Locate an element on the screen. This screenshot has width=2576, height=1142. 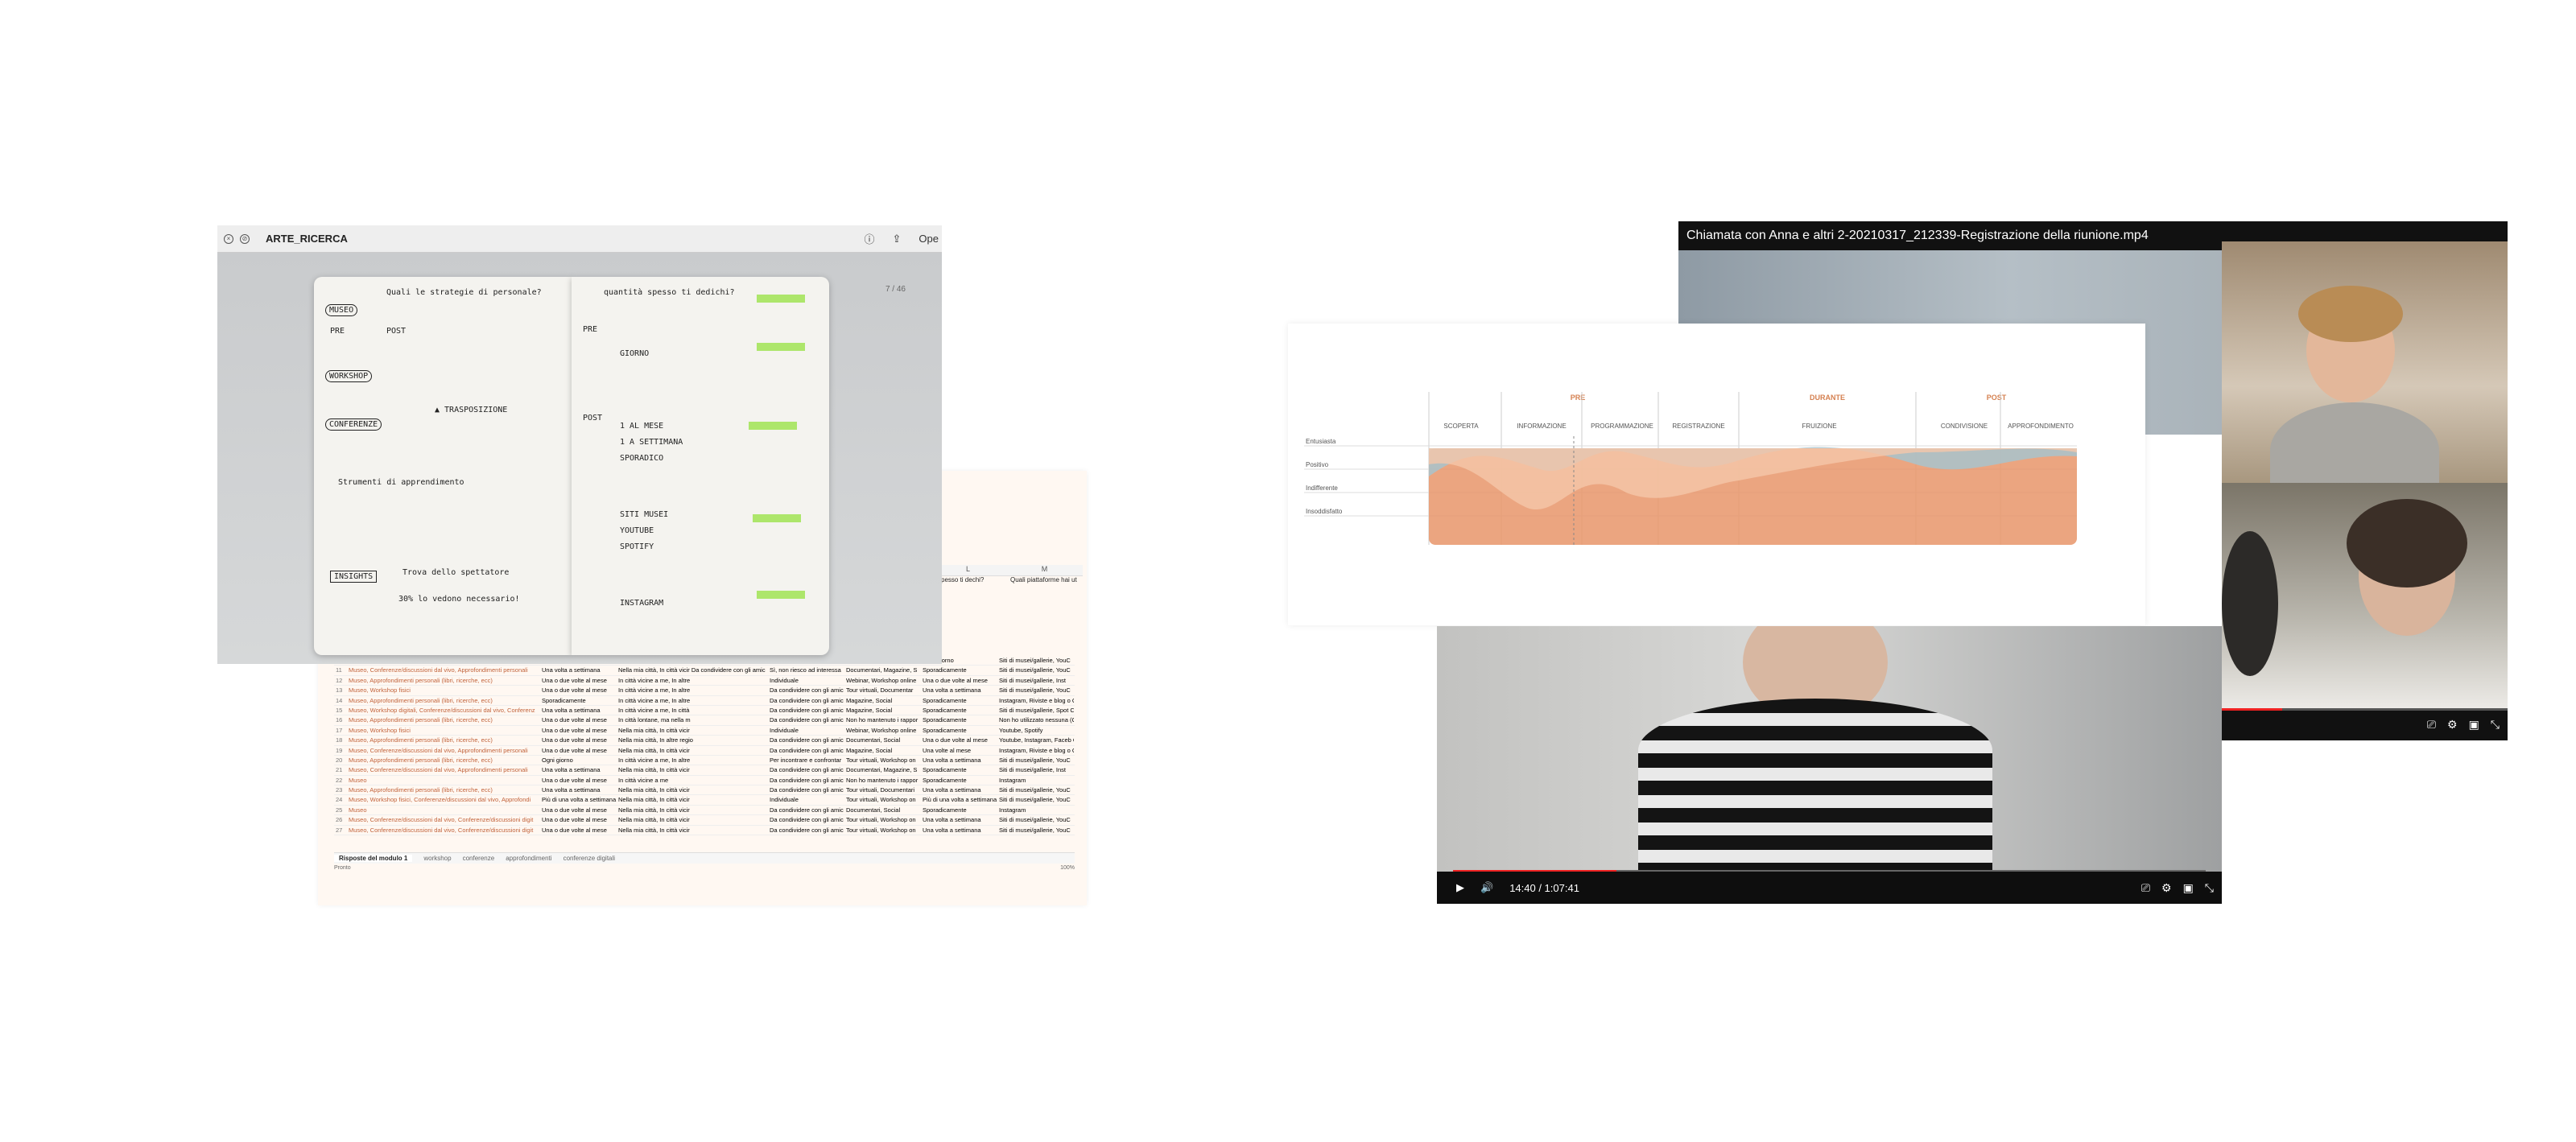
table-cell: Ogni giorno is located at coordinates (578, 761).